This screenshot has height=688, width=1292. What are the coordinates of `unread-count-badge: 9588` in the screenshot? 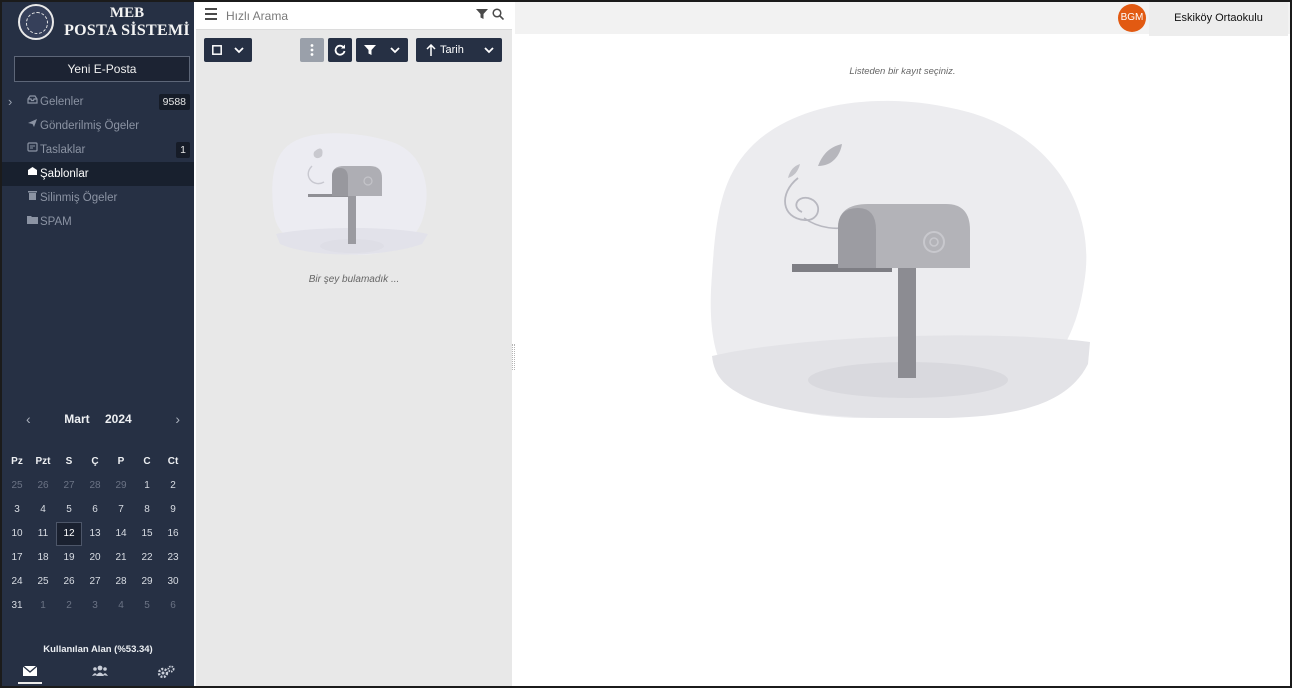 It's located at (174, 102).